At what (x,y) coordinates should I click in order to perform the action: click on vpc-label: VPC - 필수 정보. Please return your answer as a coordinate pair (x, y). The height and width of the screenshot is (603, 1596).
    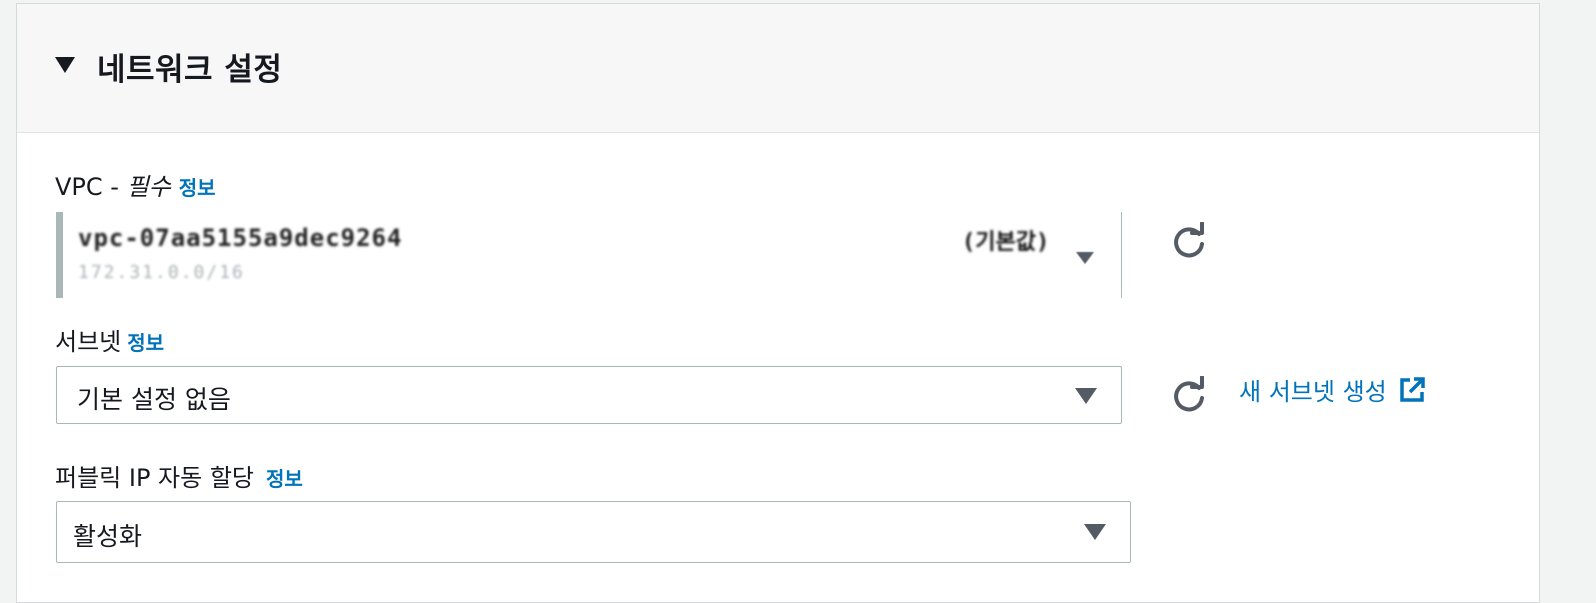
    Looking at the image, I should click on (135, 184).